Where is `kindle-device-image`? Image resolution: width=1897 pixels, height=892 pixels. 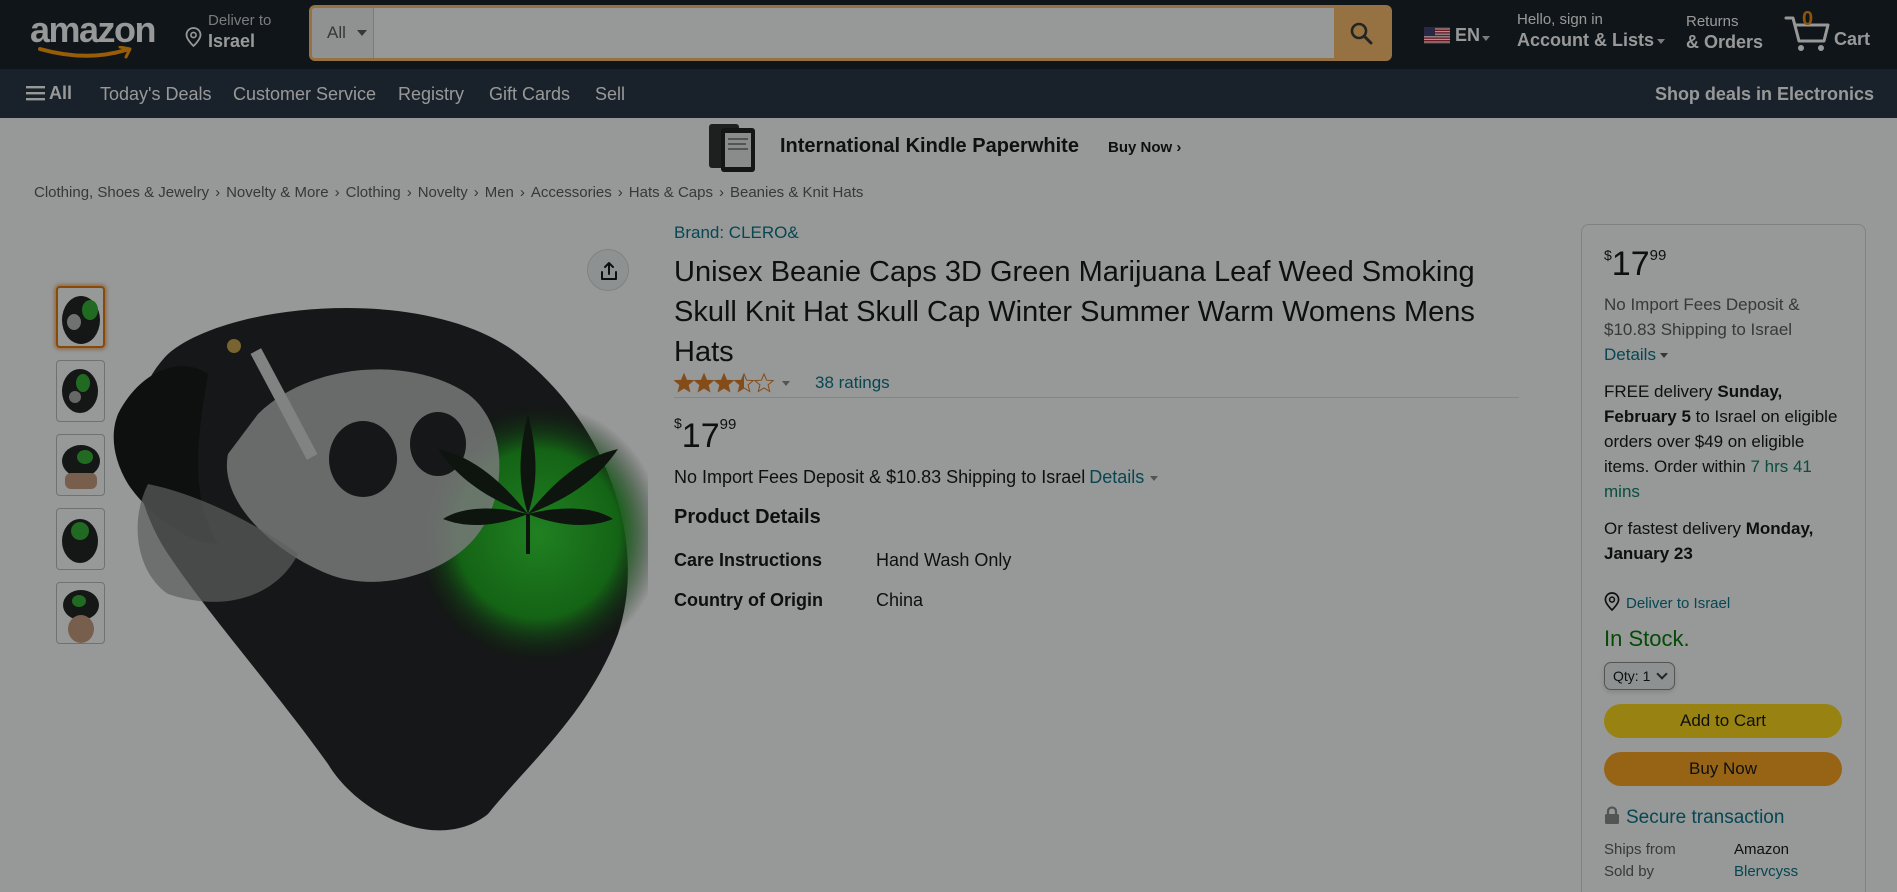
kindle-device-image is located at coordinates (732, 148).